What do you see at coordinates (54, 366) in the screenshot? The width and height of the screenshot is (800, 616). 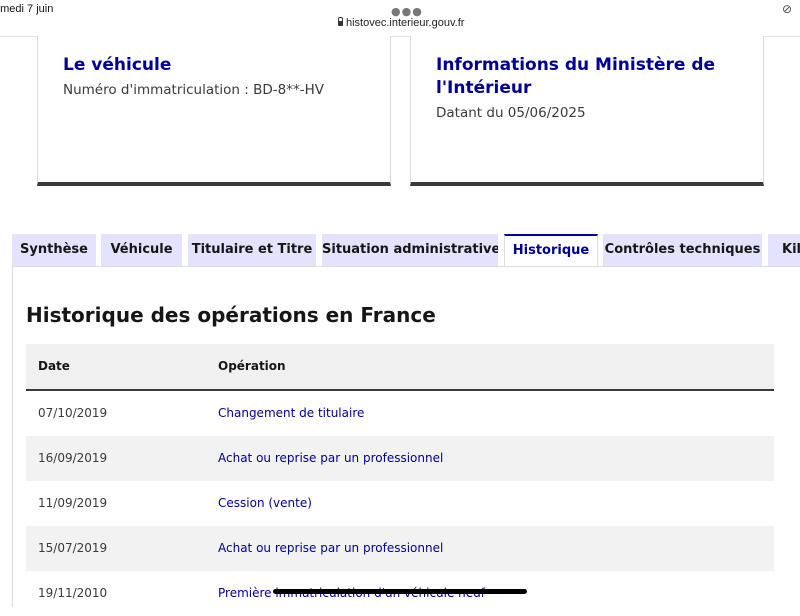 I see `column-header-date: Date` at bounding box center [54, 366].